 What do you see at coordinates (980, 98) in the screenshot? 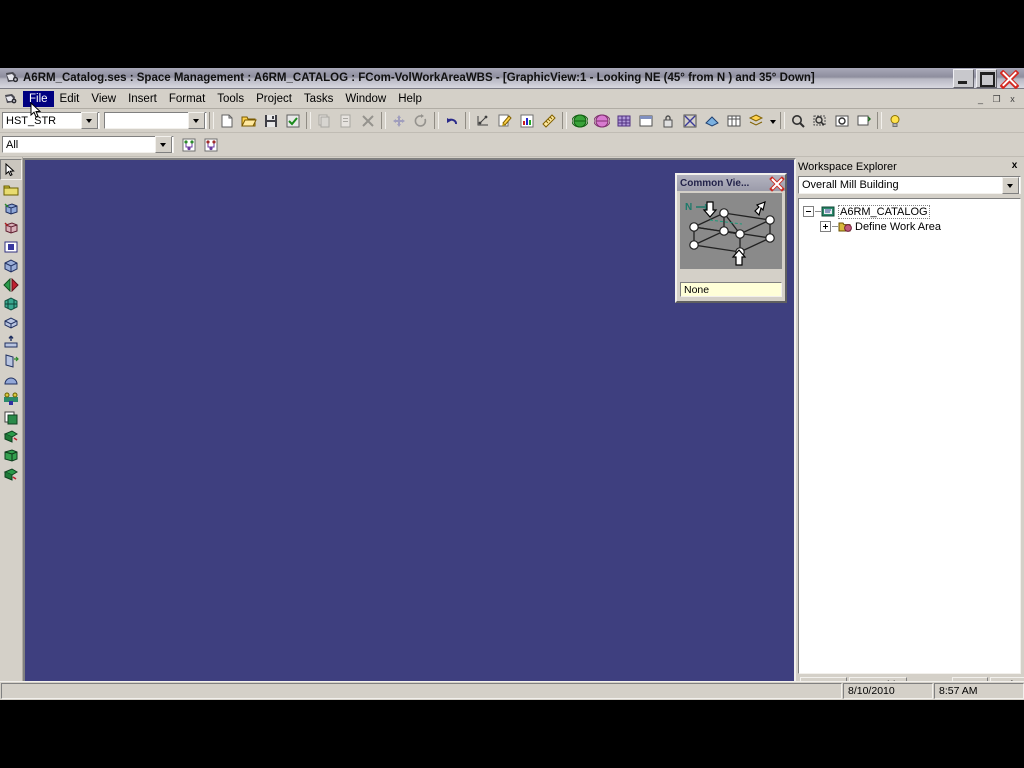
I see `mdi-minimize-button: _` at bounding box center [980, 98].